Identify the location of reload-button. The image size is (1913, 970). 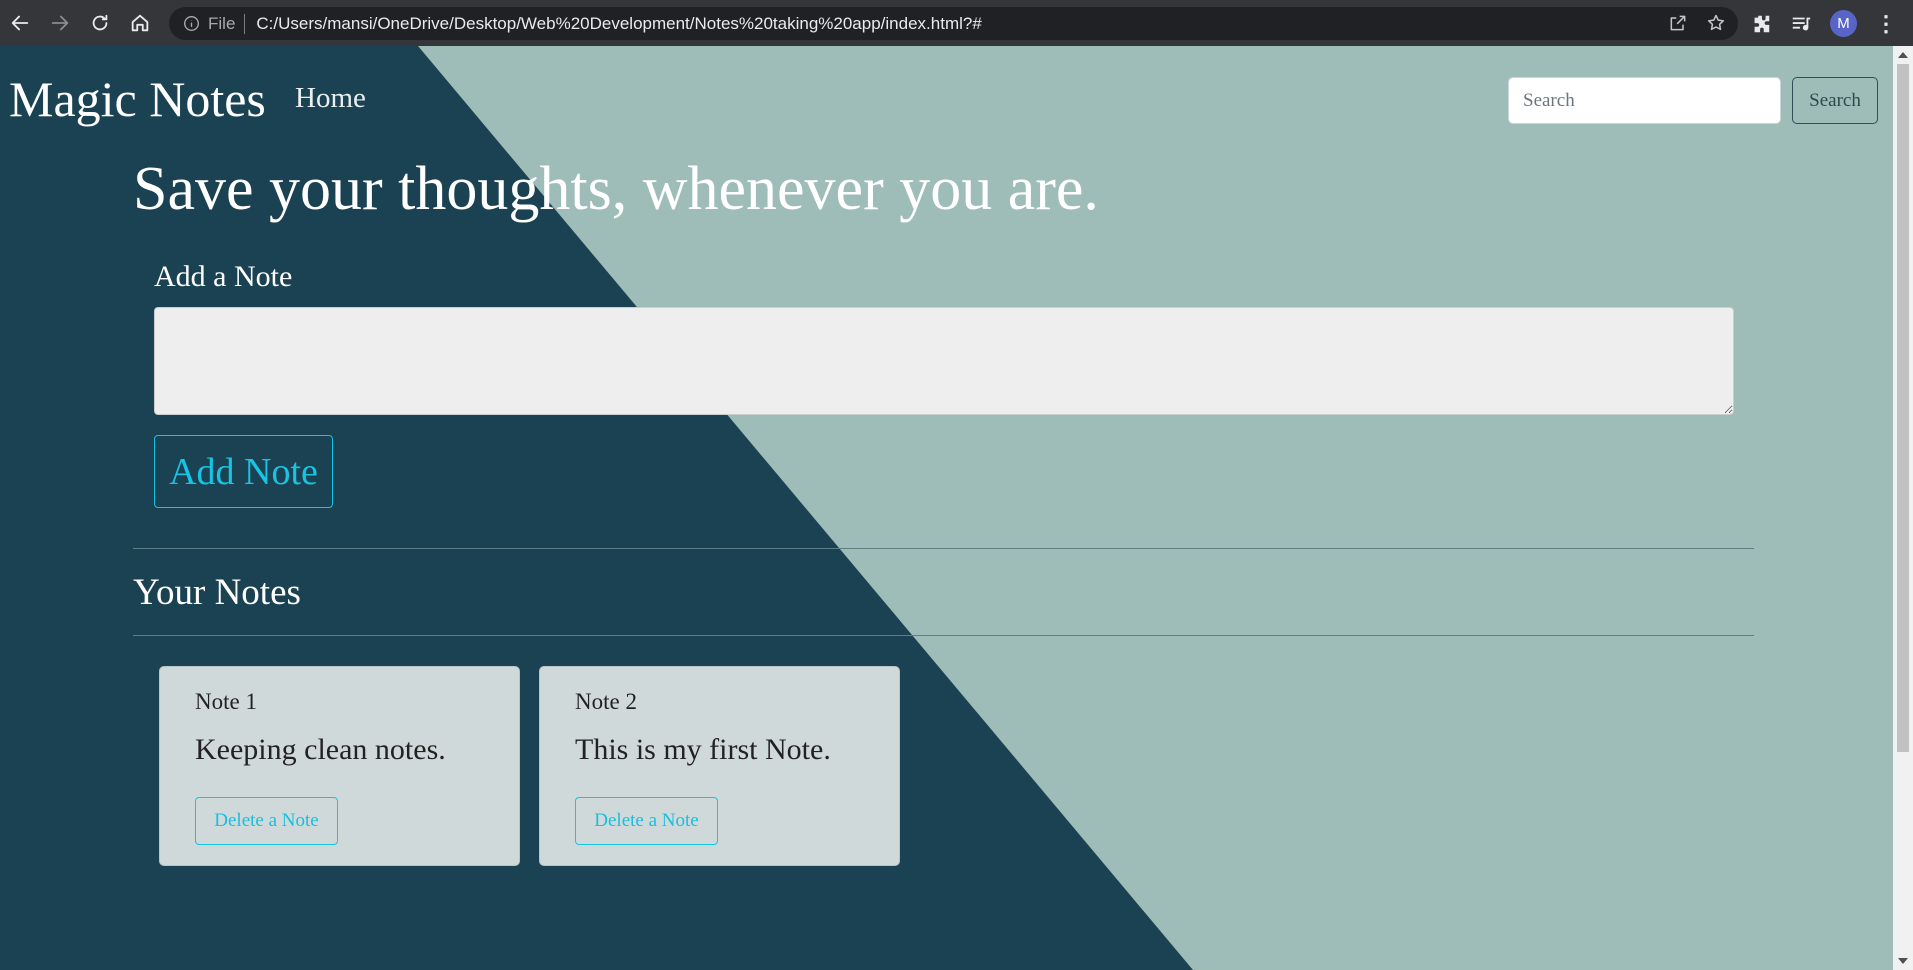
(100, 23).